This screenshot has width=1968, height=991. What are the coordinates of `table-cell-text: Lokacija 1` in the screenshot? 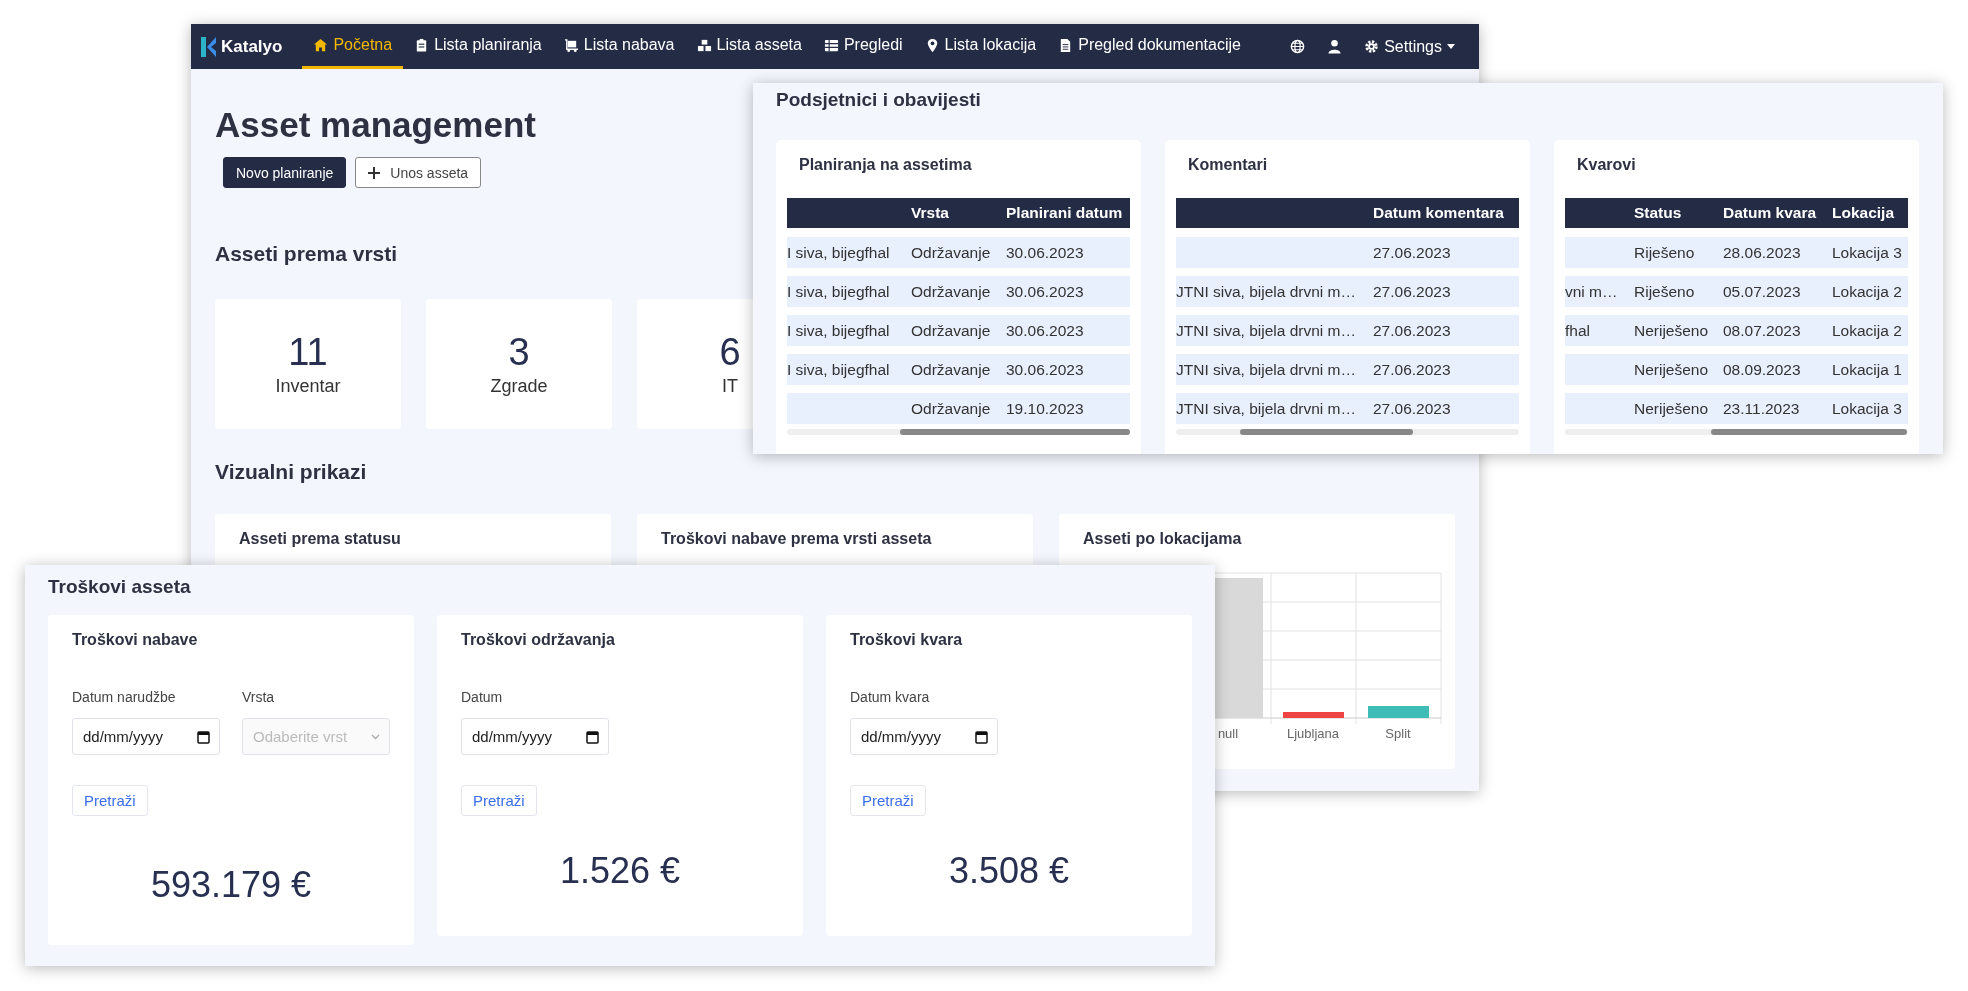 It's located at (1867, 369).